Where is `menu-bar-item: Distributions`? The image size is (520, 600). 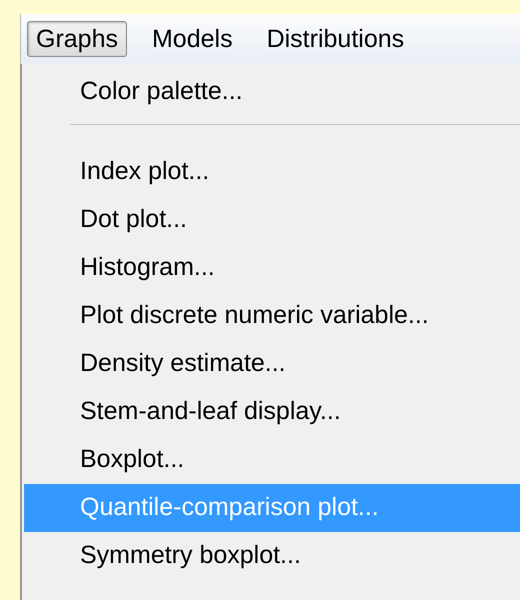
menu-bar-item: Distributions is located at coordinates (336, 39).